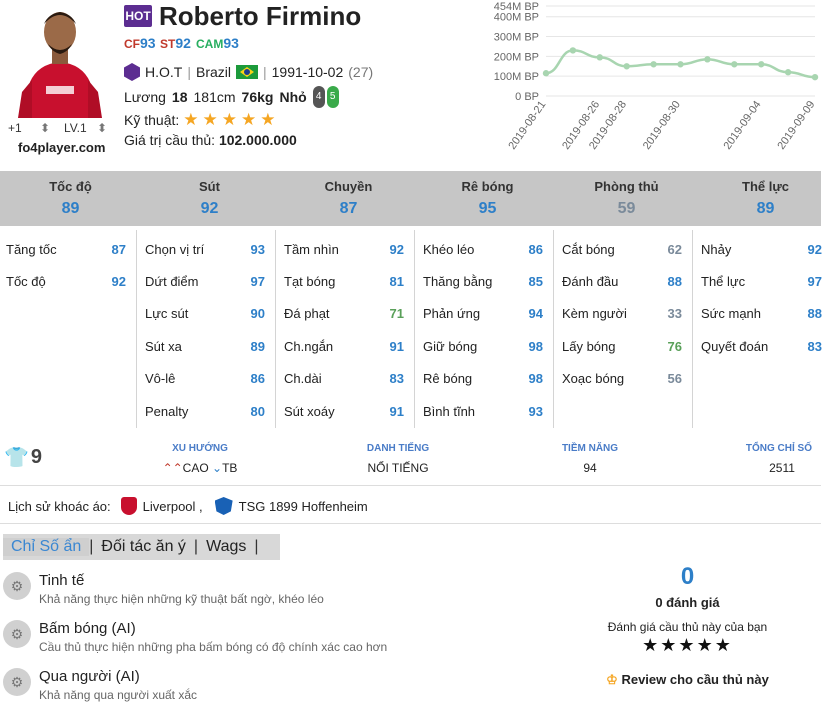  What do you see at coordinates (743, 125) in the screenshot?
I see `chart-x-tick-label: 2019-09-04` at bounding box center [743, 125].